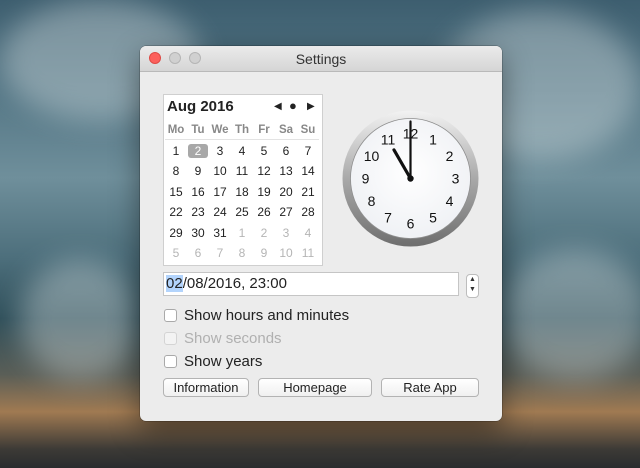 This screenshot has width=640, height=468. Describe the element at coordinates (174, 283) in the screenshot. I see `date-time-selected-part: 02` at that location.